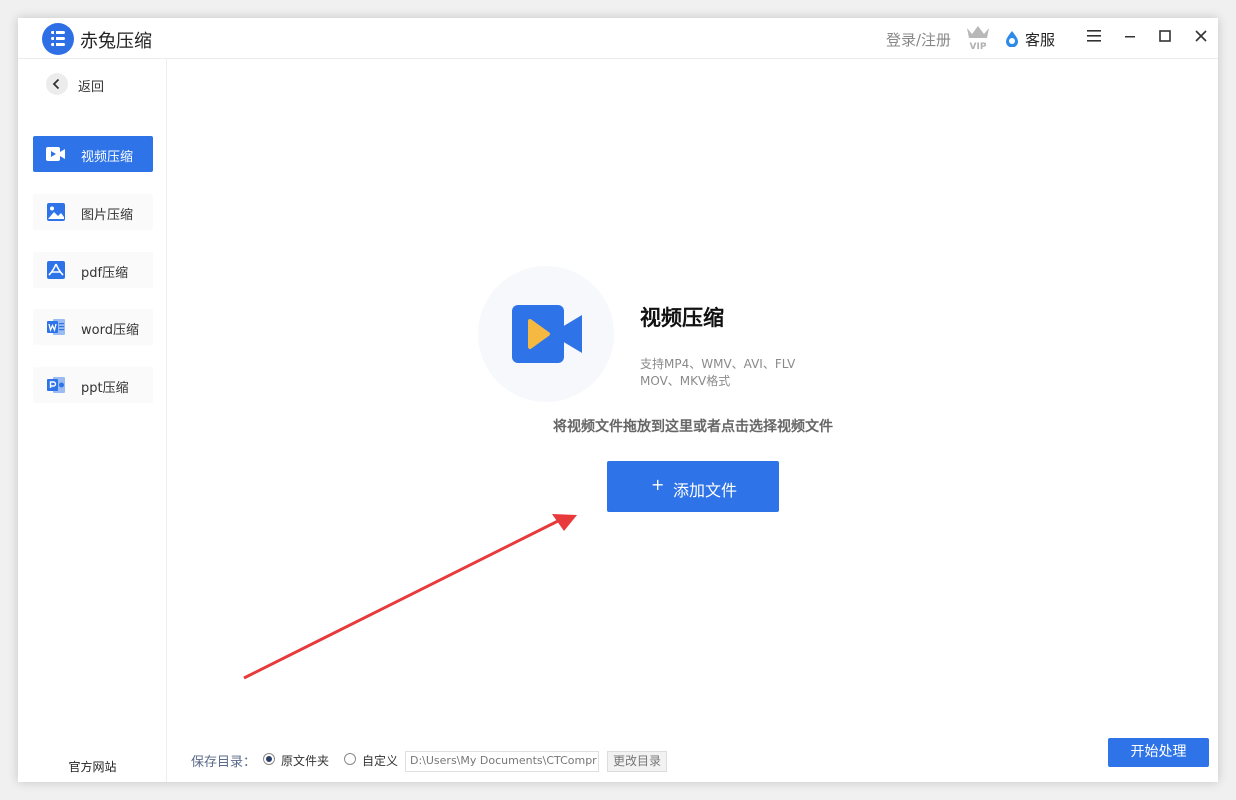 Image resolution: width=1236 pixels, height=800 pixels. Describe the element at coordinates (1165, 38) in the screenshot. I see `maximize-icon` at that location.